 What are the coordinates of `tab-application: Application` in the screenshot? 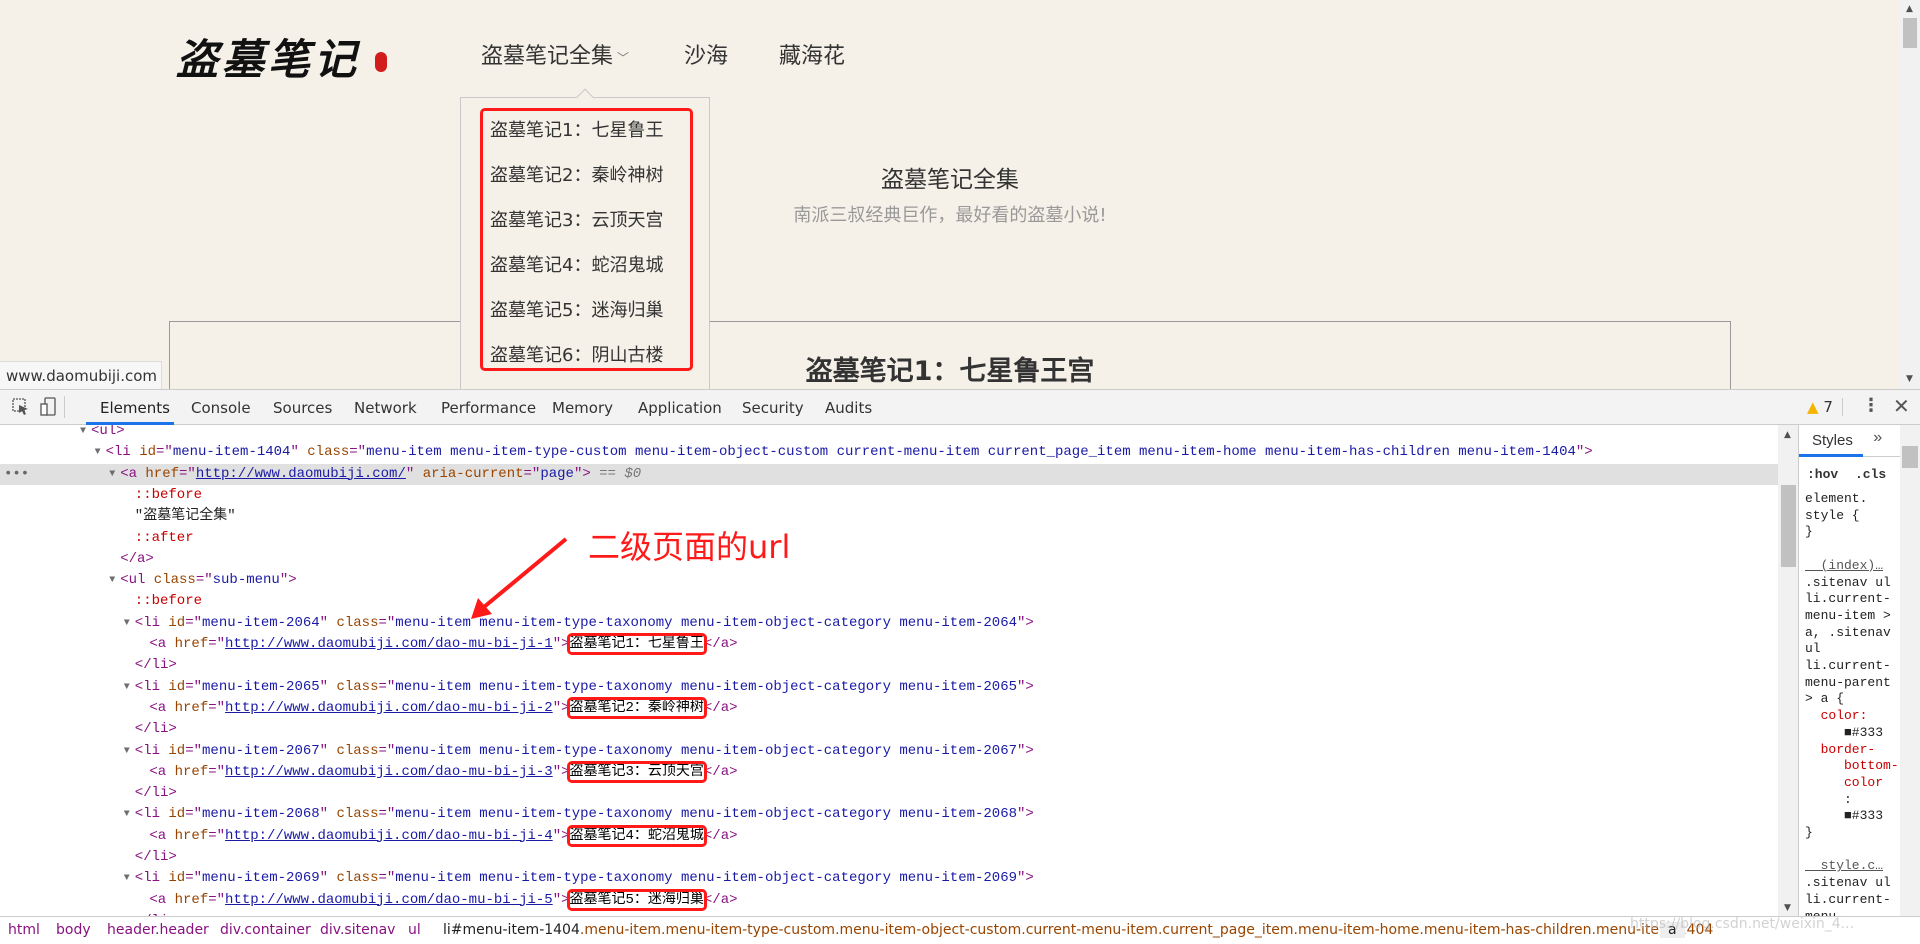 It's located at (680, 408).